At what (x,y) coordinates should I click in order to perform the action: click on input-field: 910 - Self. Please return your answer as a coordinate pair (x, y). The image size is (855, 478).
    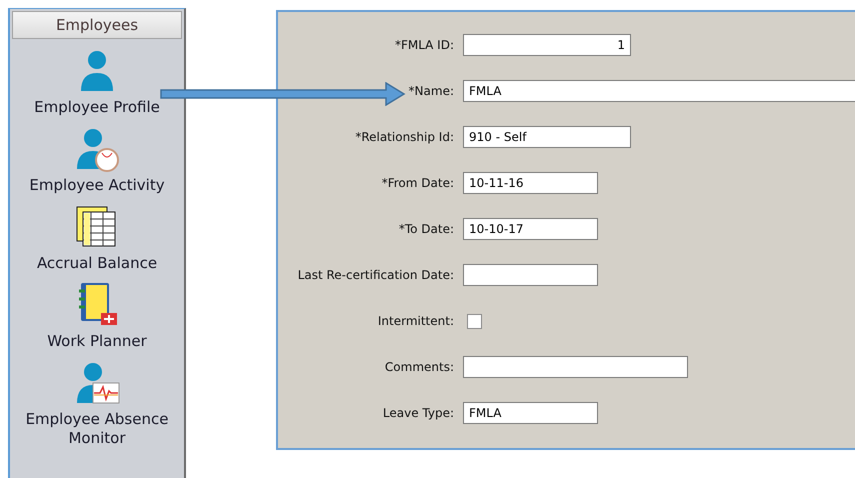
    Looking at the image, I should click on (547, 137).